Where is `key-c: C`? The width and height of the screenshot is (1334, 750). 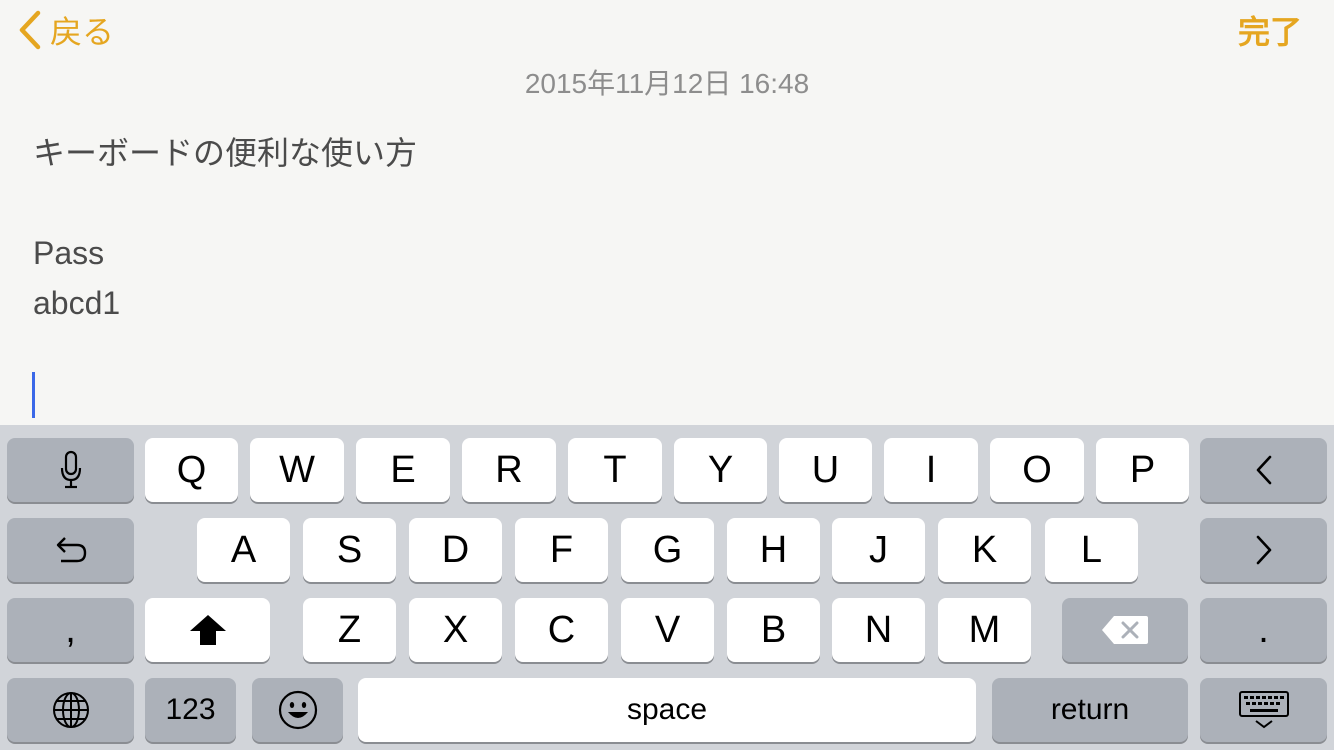
key-c: C is located at coordinates (561, 630).